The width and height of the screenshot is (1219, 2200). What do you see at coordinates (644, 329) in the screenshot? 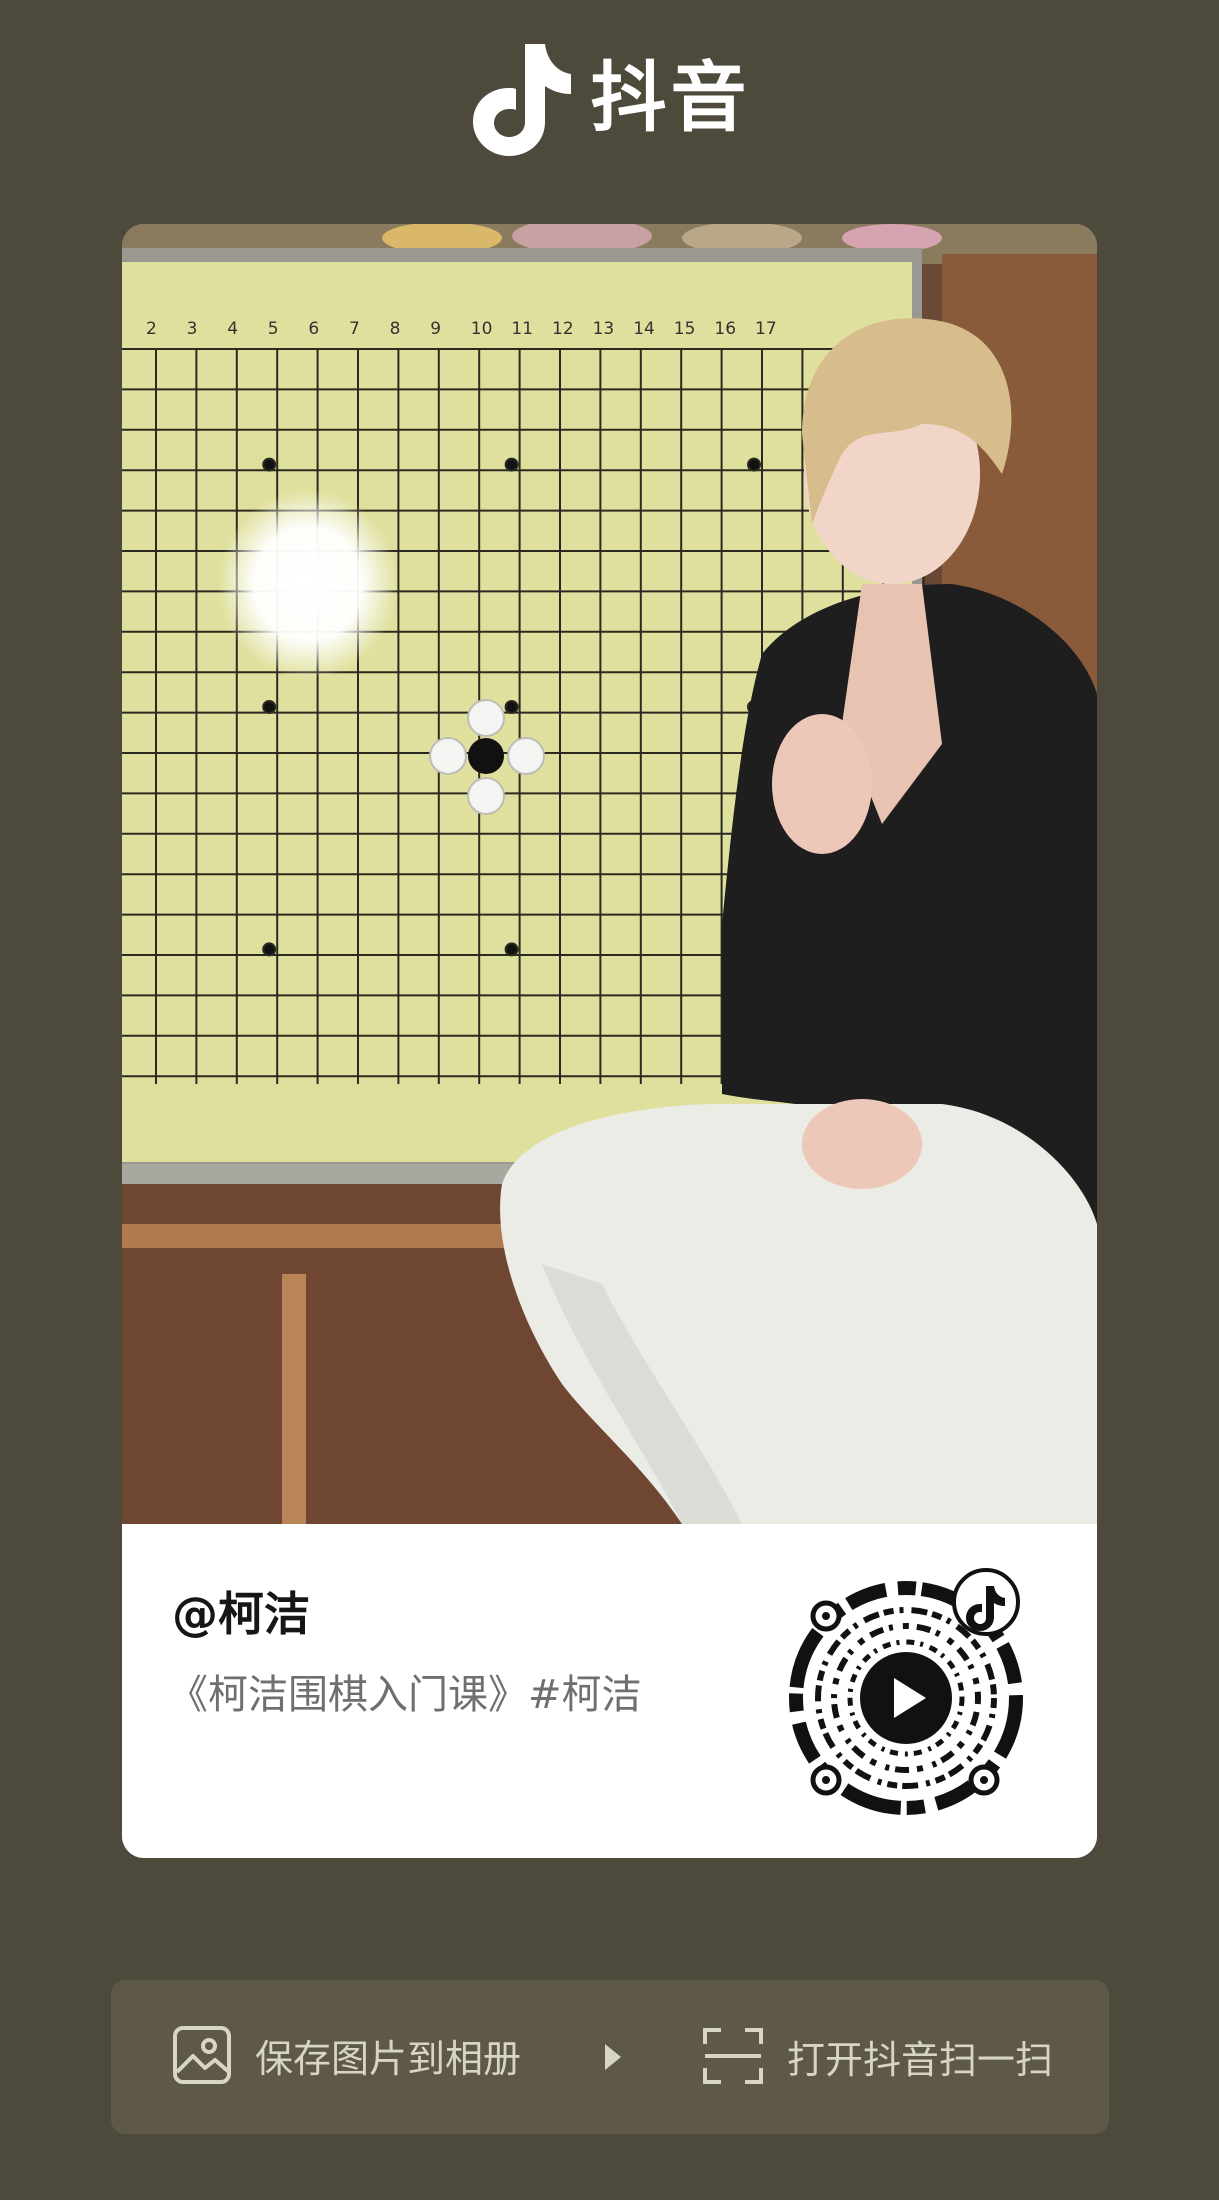
I see `board-number: 14` at bounding box center [644, 329].